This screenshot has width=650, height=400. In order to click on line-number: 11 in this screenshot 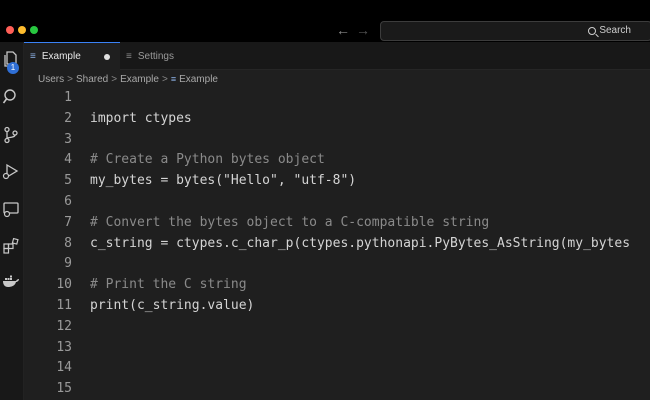, I will do `click(64, 305)`.